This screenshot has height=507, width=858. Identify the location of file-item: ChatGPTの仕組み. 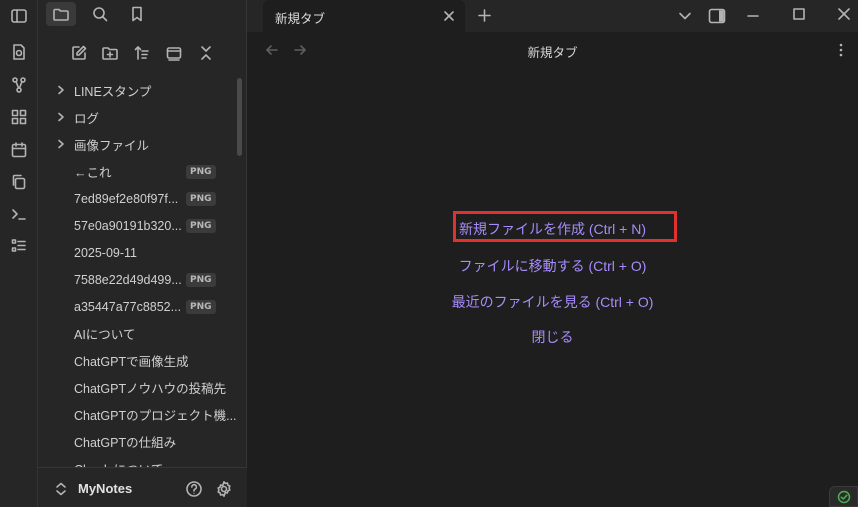
(138, 441).